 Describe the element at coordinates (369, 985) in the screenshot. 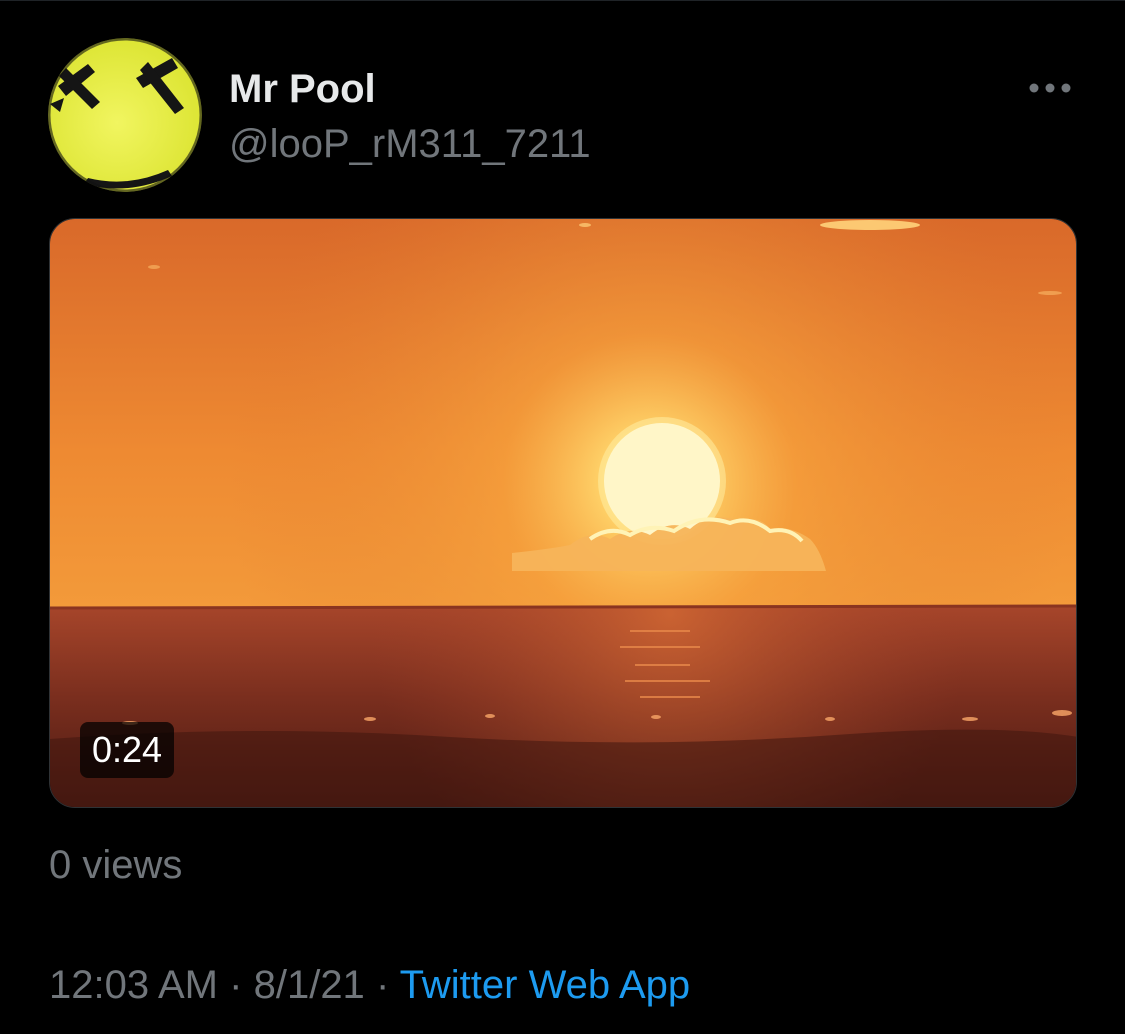

I see `tweet-metadata: 12:03 AM · 8/1/21 · Twitter Web App` at that location.